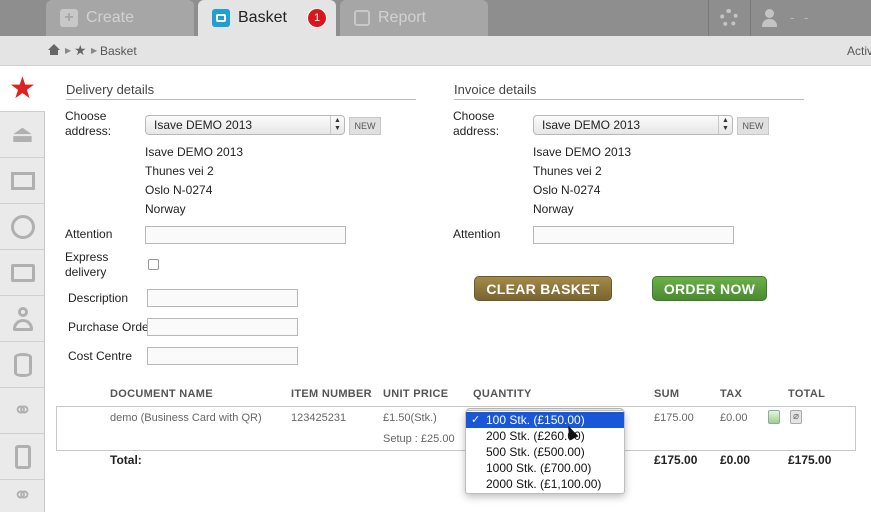 This screenshot has height=512, width=871. Describe the element at coordinates (796, 417) in the screenshot. I see `paperclip-icon: ⌀` at that location.